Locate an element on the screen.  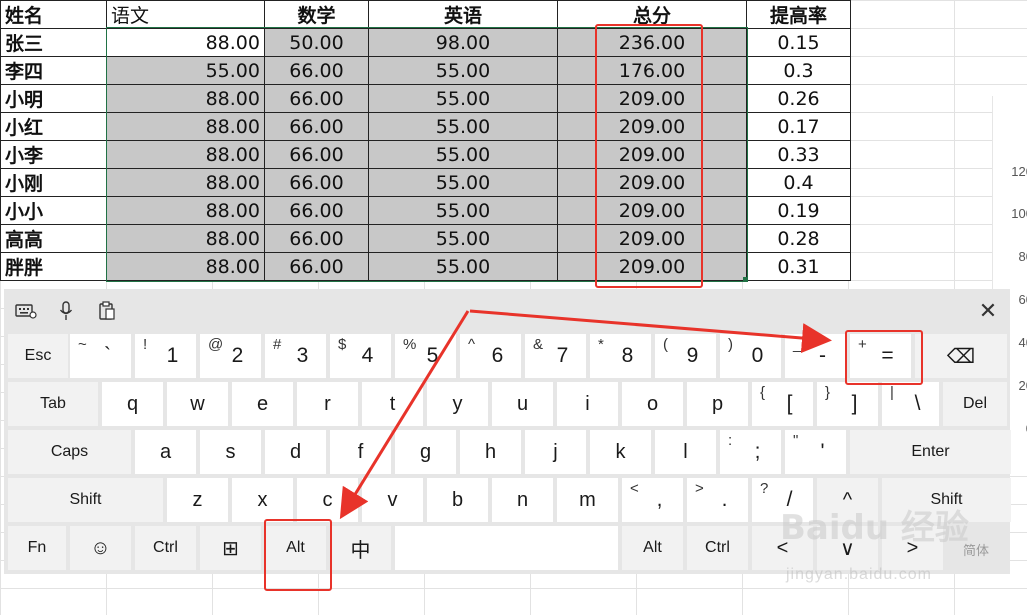
key-f: f is located at coordinates (360, 452).